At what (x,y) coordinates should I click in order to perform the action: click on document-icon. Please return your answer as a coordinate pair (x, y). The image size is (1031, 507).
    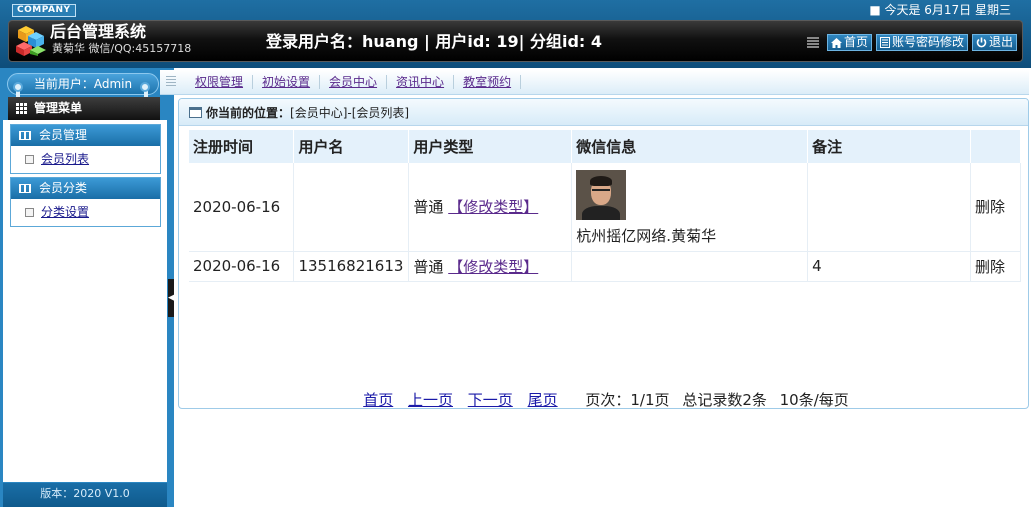
    Looking at the image, I should click on (884, 42).